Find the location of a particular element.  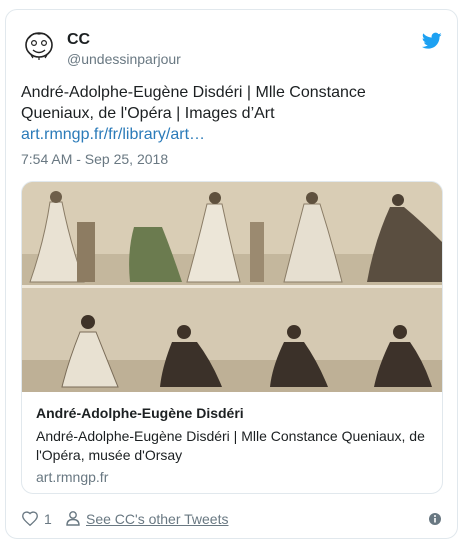

card-domain: art.rmngp.fr is located at coordinates (72, 477).